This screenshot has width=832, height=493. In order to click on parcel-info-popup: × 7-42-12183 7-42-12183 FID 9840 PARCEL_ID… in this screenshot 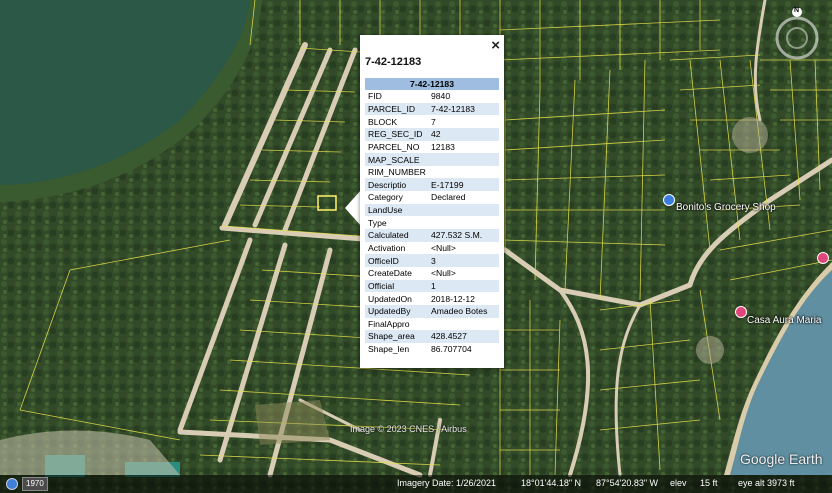, I will do `click(432, 201)`.